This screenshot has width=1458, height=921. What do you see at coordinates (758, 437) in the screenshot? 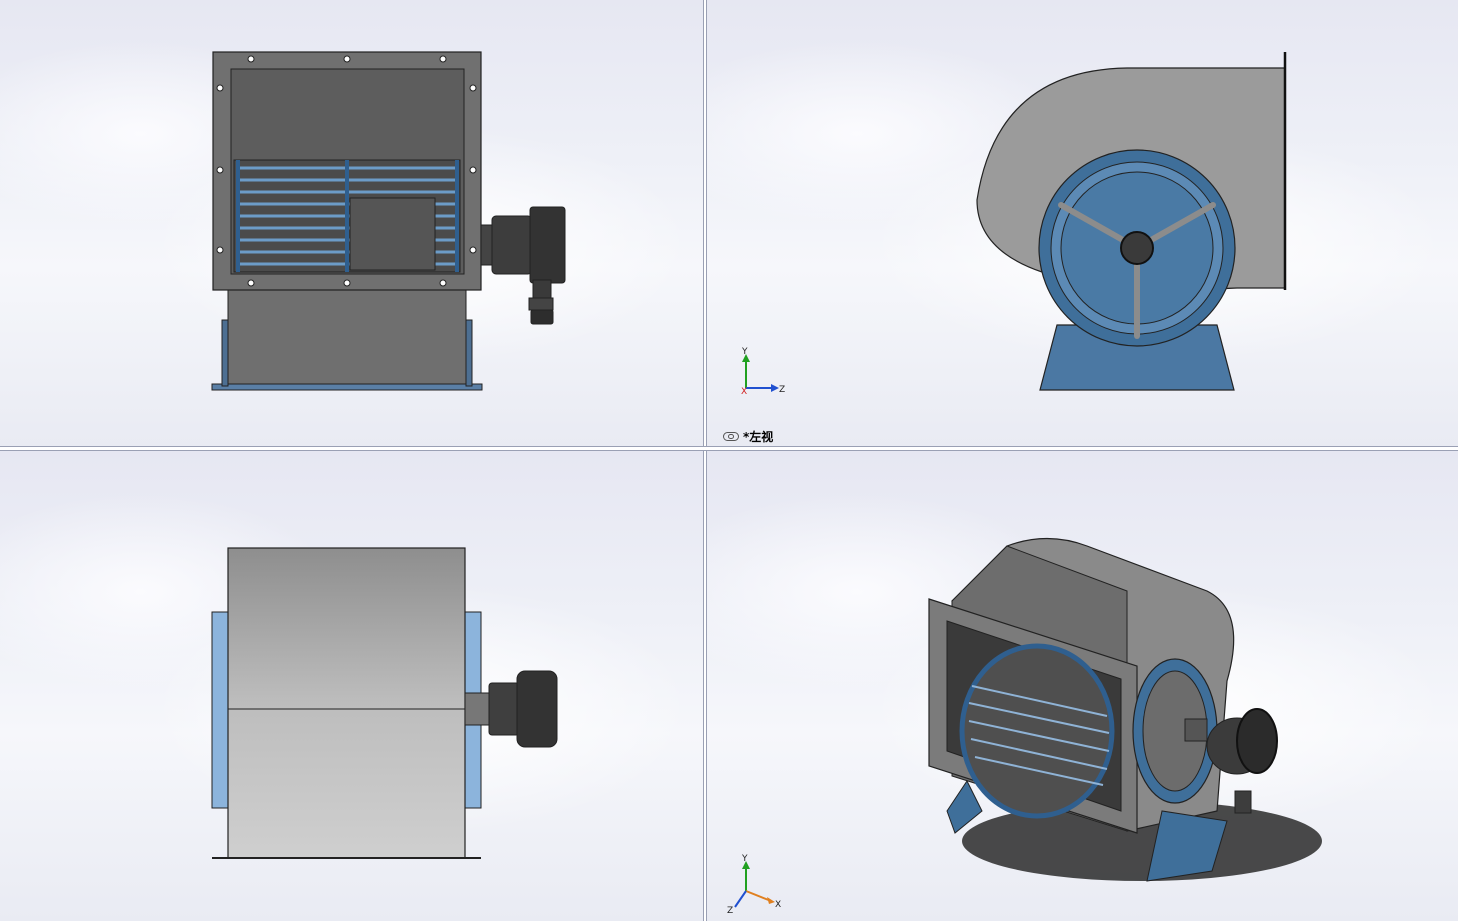
I see `view-name-text: *左视` at bounding box center [758, 437].